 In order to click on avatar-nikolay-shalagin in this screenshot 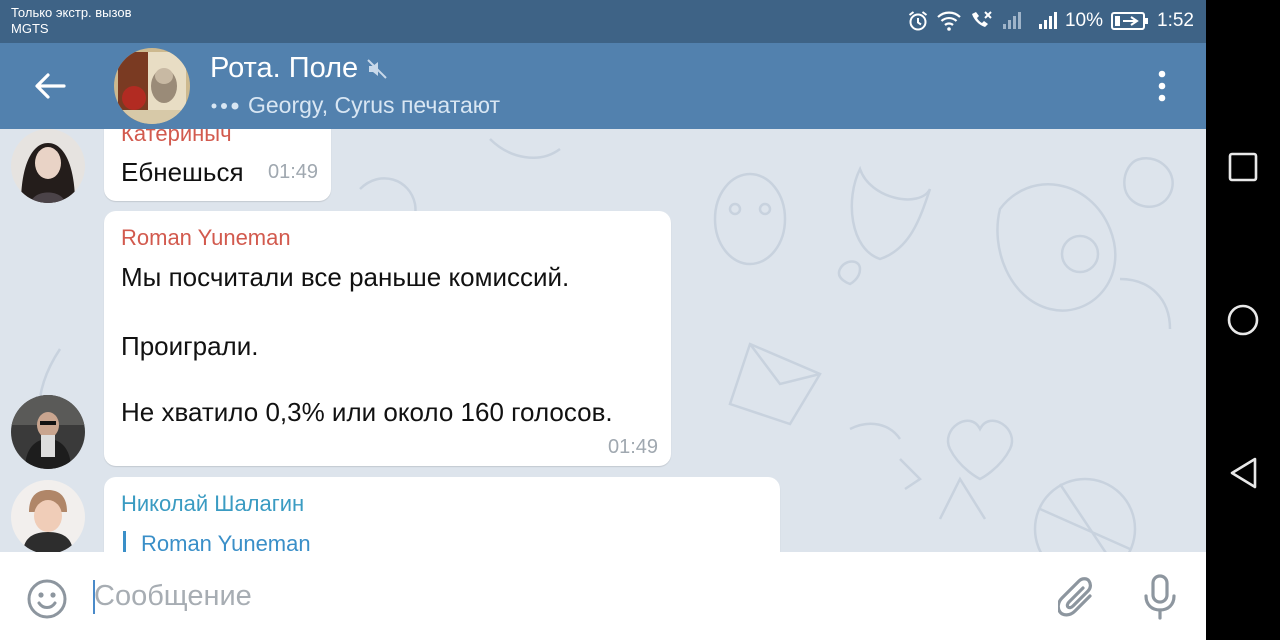, I will do `click(48, 516)`.